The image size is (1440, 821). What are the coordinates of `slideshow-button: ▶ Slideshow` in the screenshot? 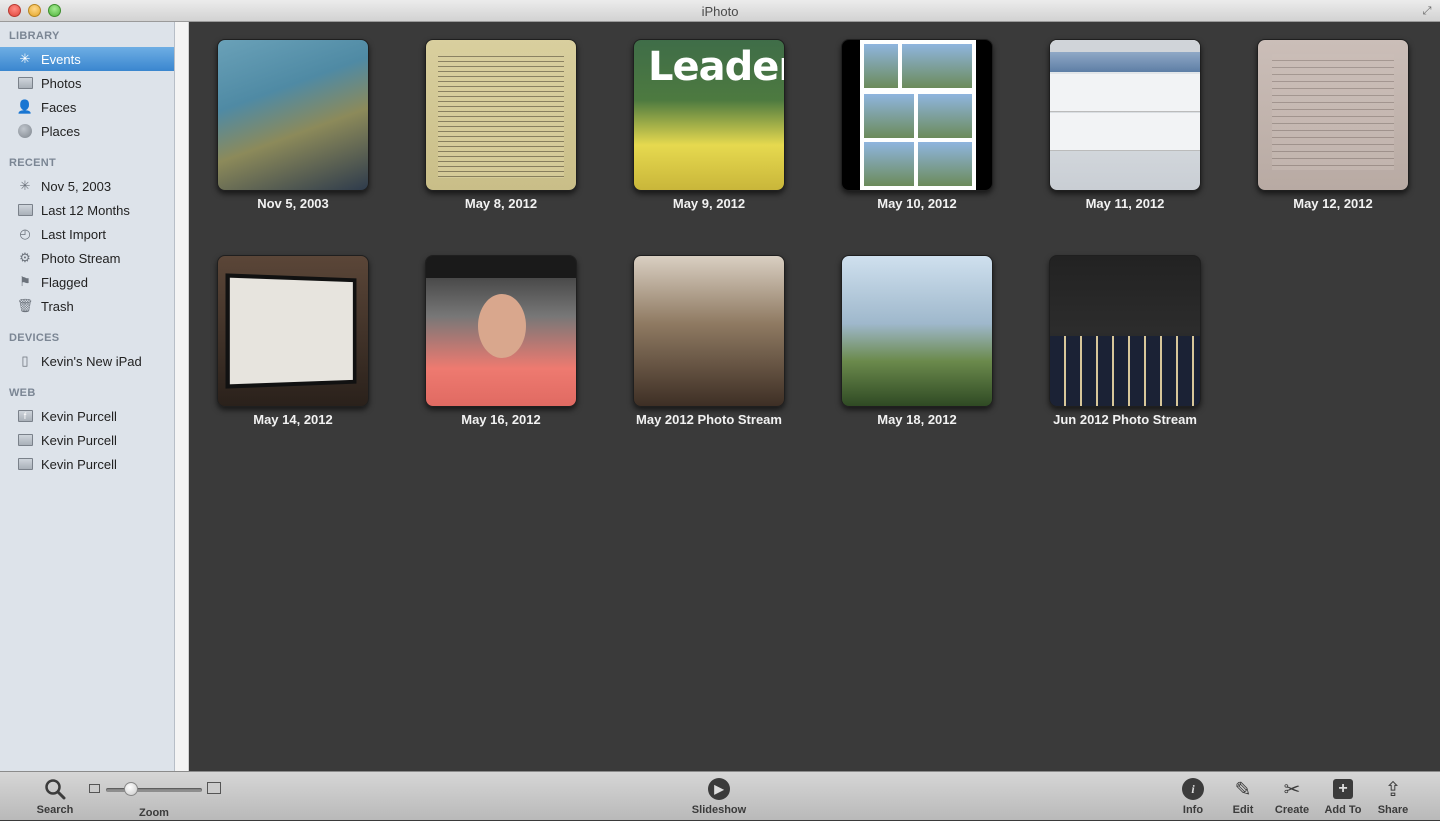 It's located at (719, 796).